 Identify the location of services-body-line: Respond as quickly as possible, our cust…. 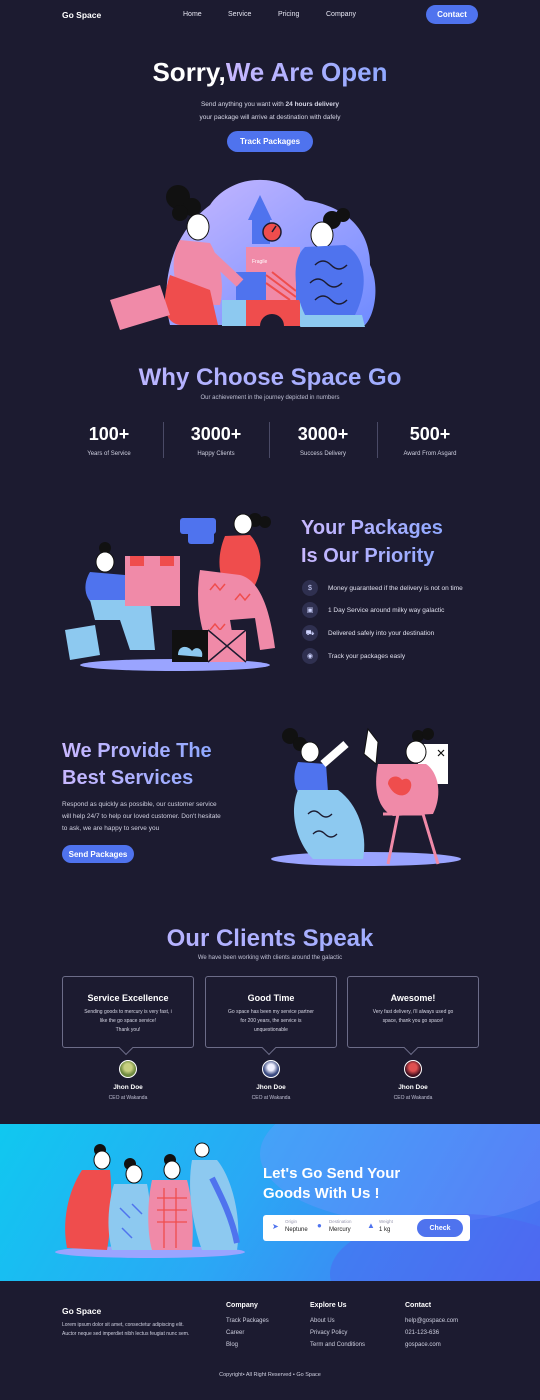
(139, 804).